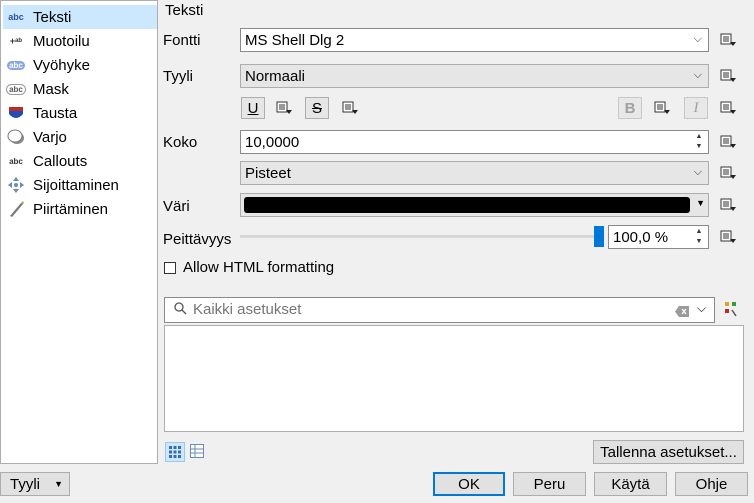 This screenshot has height=503, width=754. I want to click on underline-button: U, so click(253, 108).